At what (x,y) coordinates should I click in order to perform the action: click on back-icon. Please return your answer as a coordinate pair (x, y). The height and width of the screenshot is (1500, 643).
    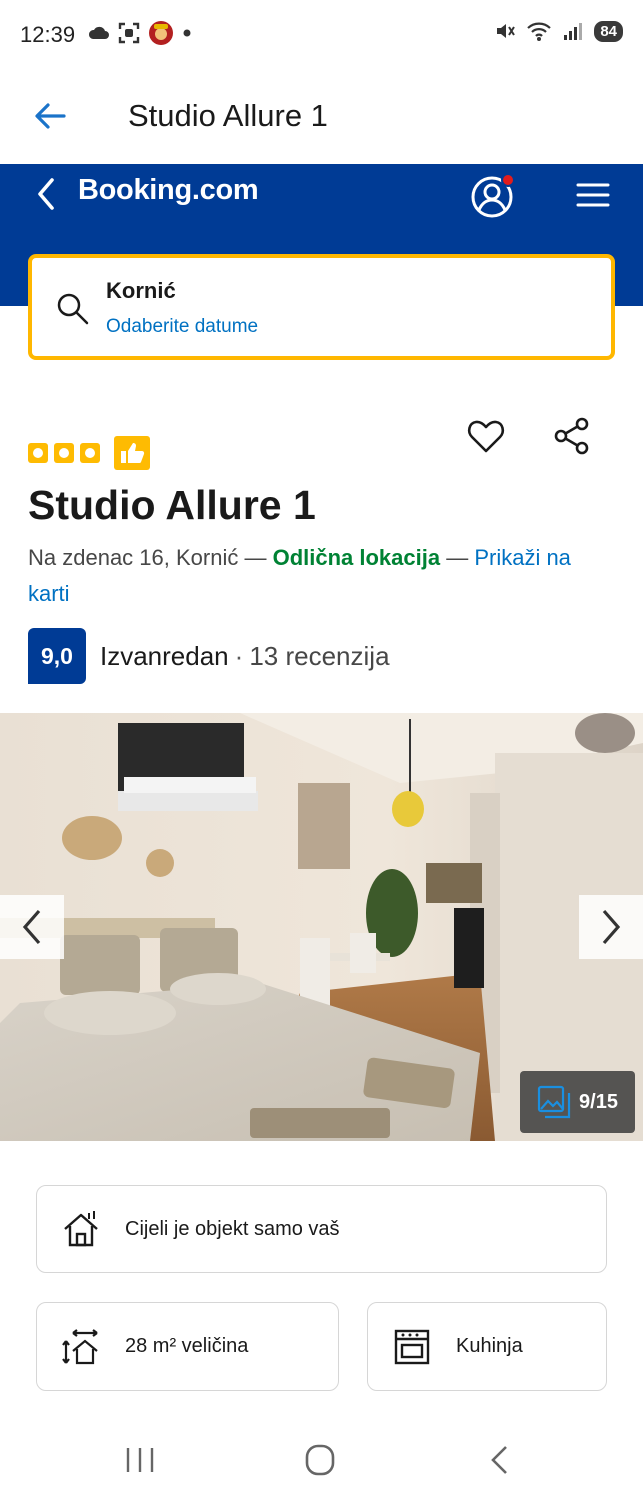
    Looking at the image, I should click on (500, 1460).